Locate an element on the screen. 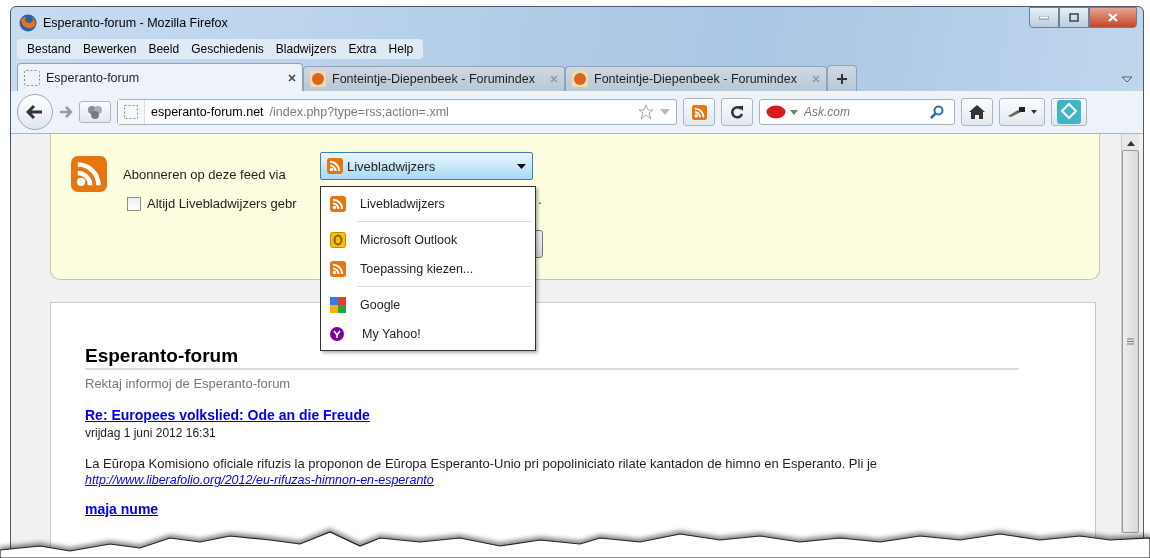 The image size is (1150, 558). menu-item: Bladwijzers is located at coordinates (306, 49).